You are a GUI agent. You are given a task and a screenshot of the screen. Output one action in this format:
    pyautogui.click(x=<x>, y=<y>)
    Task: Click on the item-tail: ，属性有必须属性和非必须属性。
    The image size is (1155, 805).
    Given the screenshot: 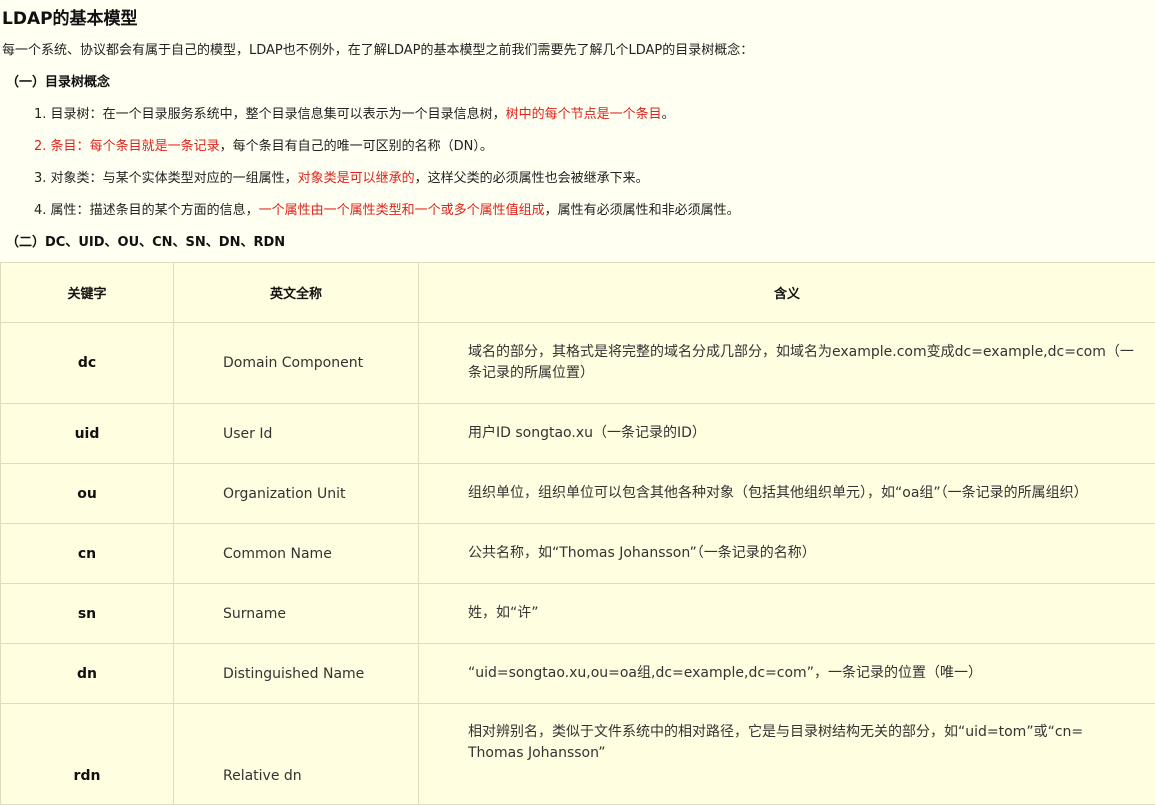 What is the action you would take?
    pyautogui.click(x=642, y=210)
    